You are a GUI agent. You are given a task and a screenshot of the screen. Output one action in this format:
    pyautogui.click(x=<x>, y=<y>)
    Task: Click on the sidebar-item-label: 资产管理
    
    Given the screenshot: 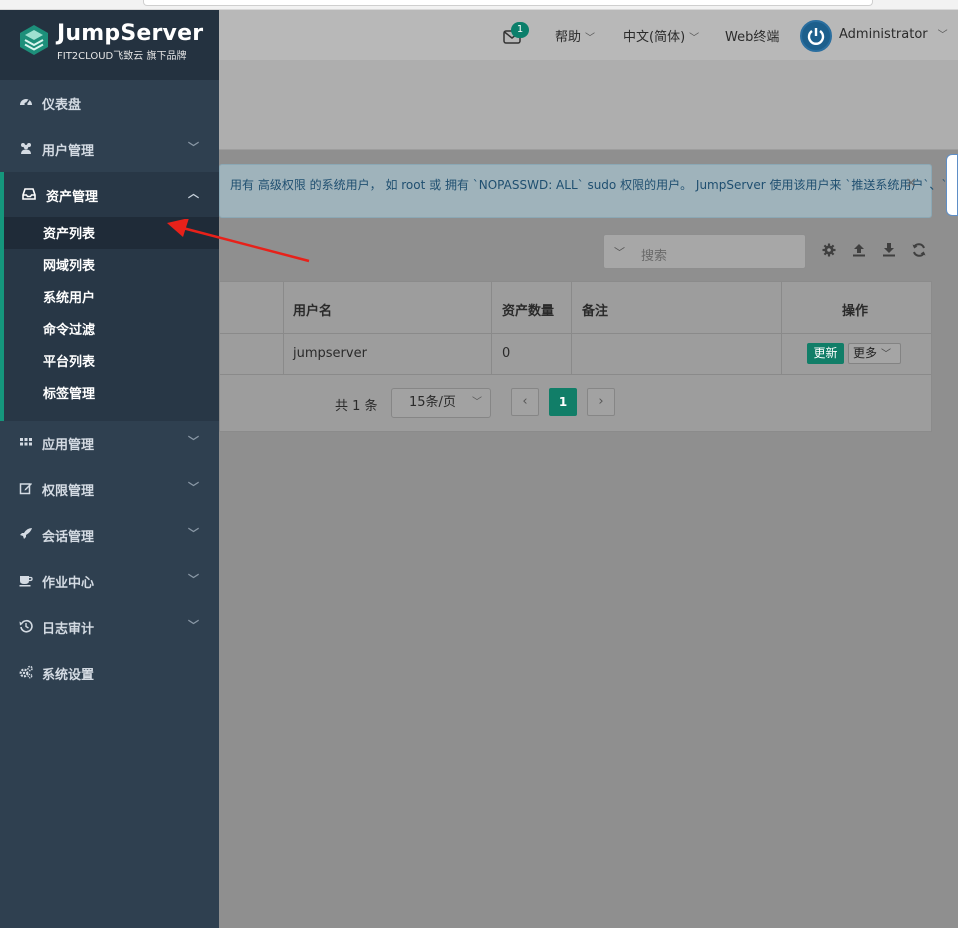 What is the action you would take?
    pyautogui.click(x=72, y=197)
    